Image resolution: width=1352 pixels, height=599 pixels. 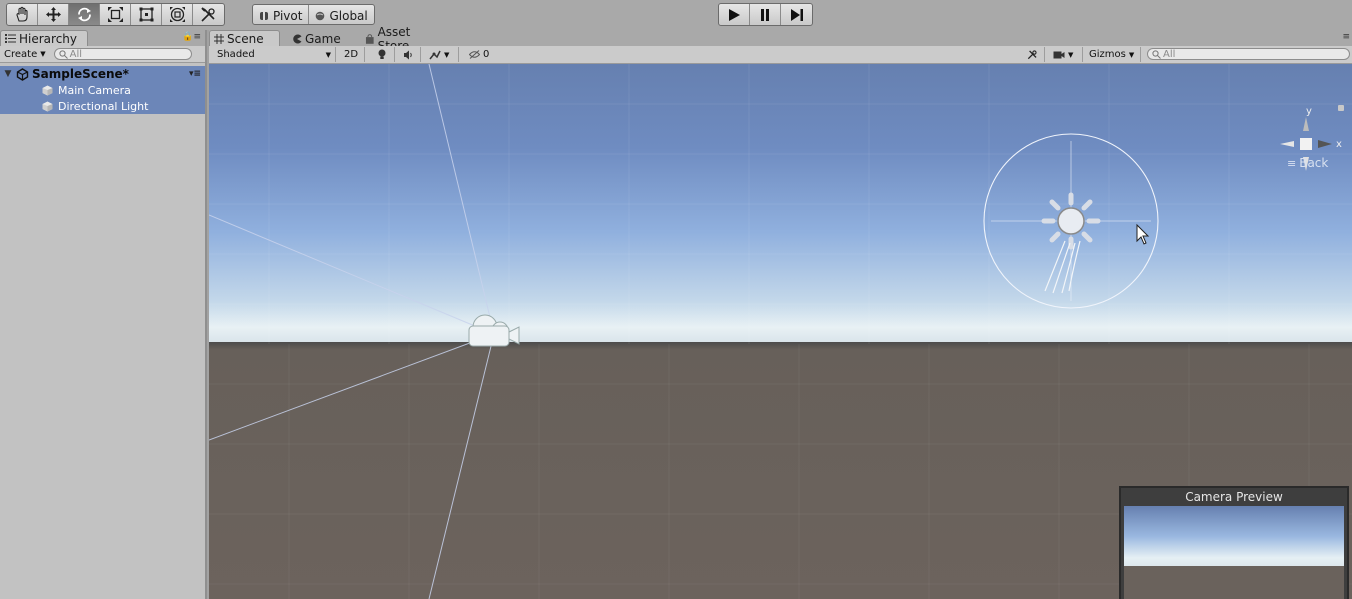 I want to click on game-tab-label: Game, so click(x=323, y=38).